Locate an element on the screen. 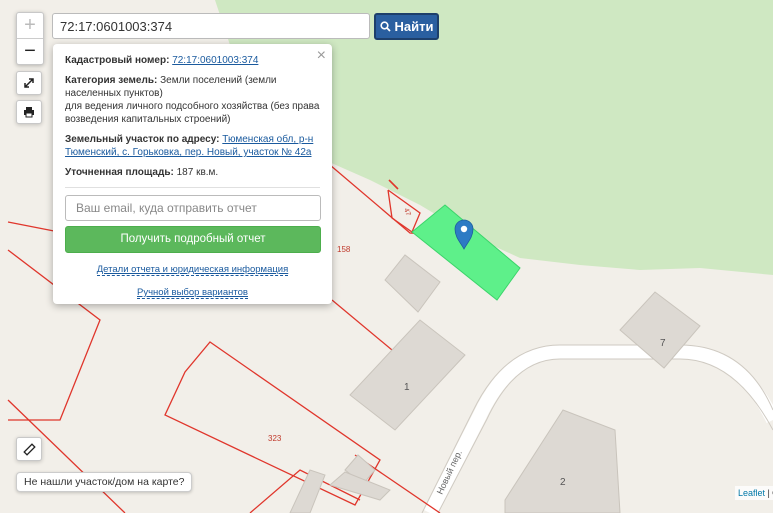 This screenshot has height=513, width=773. cadastral-search-input is located at coordinates (211, 26).